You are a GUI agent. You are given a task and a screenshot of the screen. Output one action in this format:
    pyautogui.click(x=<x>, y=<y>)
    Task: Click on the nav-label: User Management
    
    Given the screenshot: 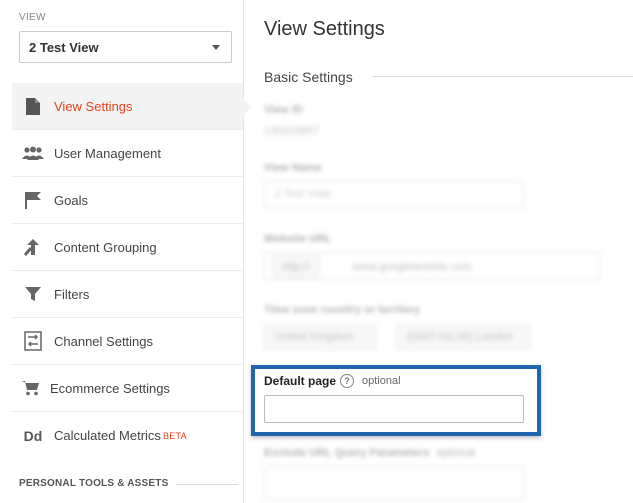 What is the action you would take?
    pyautogui.click(x=107, y=153)
    